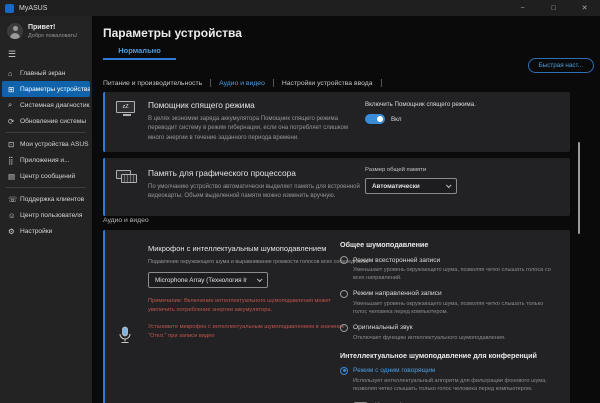 The image size is (600, 403). I want to click on radio-original-sound: Оригинальный звук, so click(452, 327).